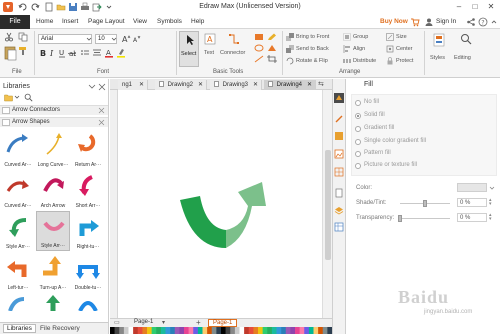  What do you see at coordinates (88, 149) in the screenshot?
I see `shape-return-arrow: Return Ar···` at bounding box center [88, 149].